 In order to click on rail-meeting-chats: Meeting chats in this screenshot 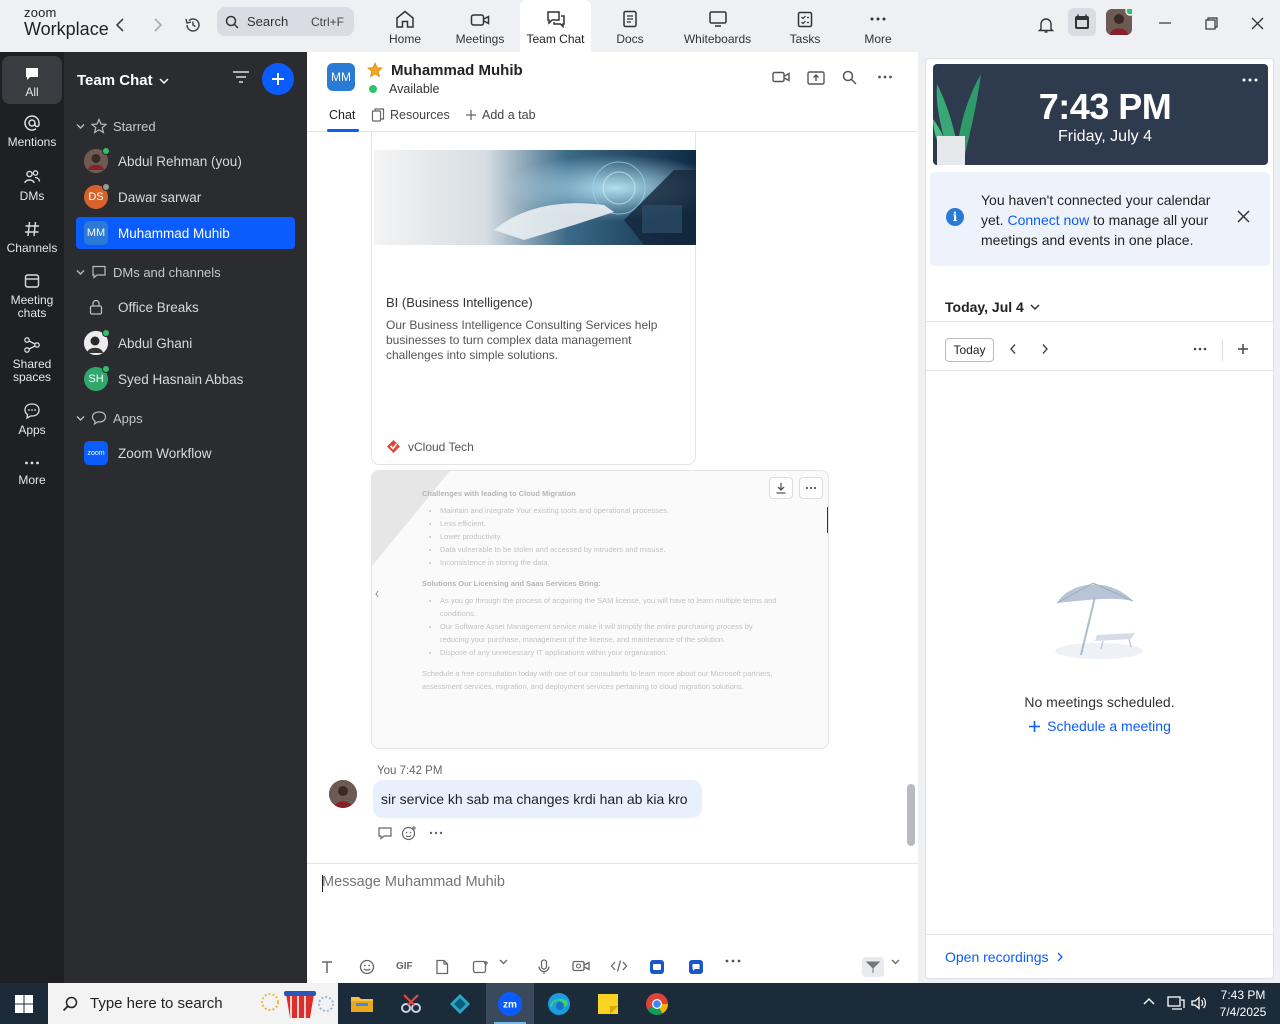, I will do `click(32, 296)`.